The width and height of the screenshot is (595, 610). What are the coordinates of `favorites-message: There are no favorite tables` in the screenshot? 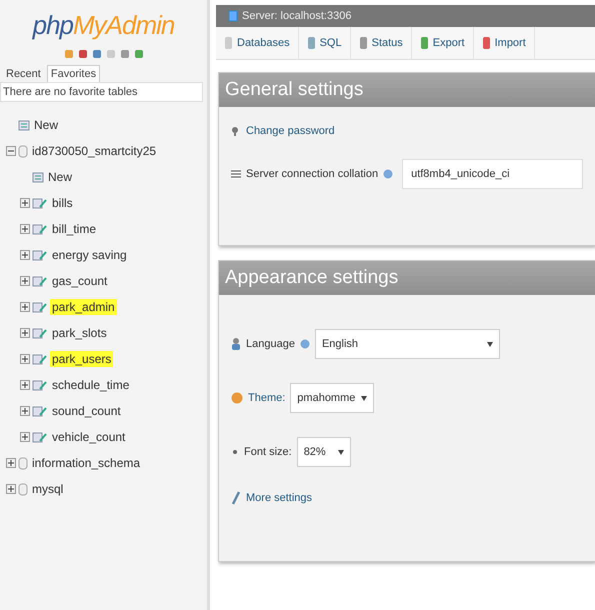 It's located at (101, 92).